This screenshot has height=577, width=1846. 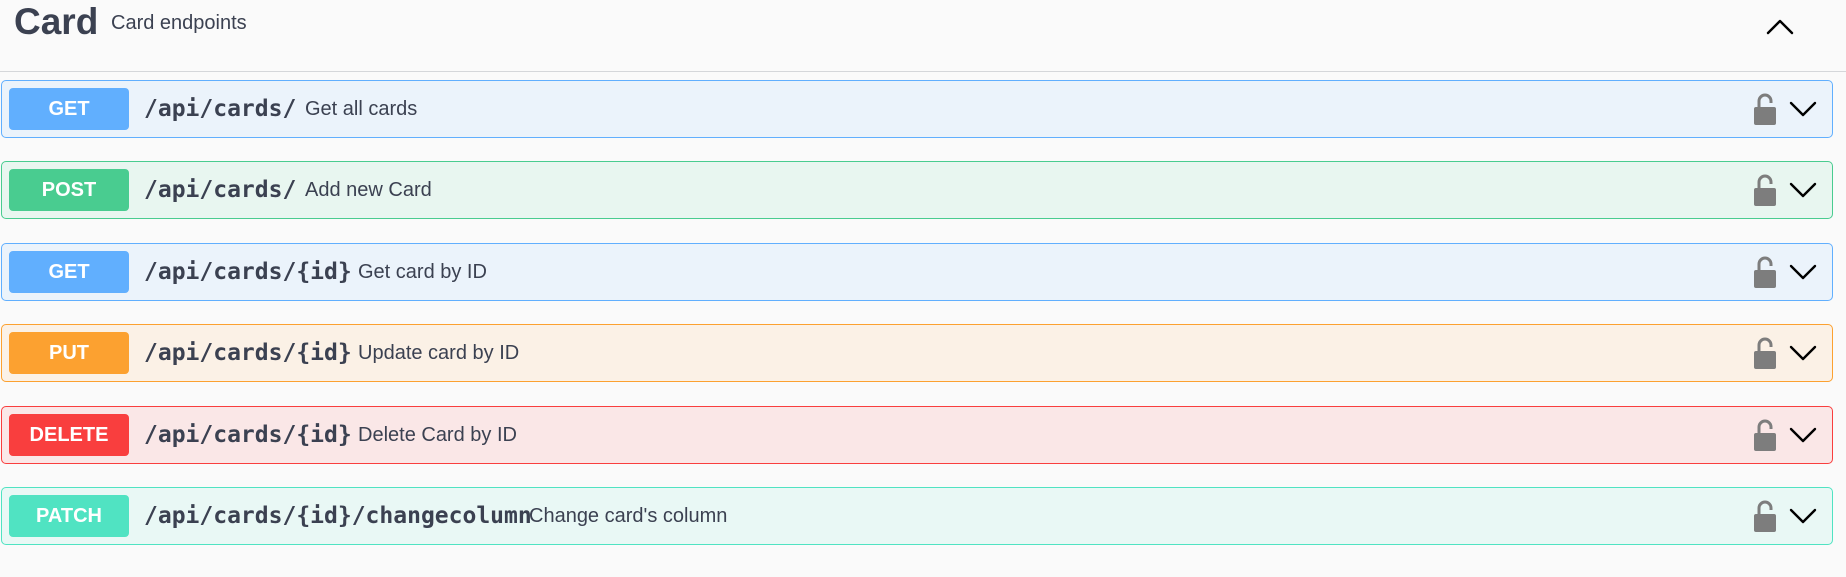 I want to click on method-badge: PUT, so click(x=69, y=353).